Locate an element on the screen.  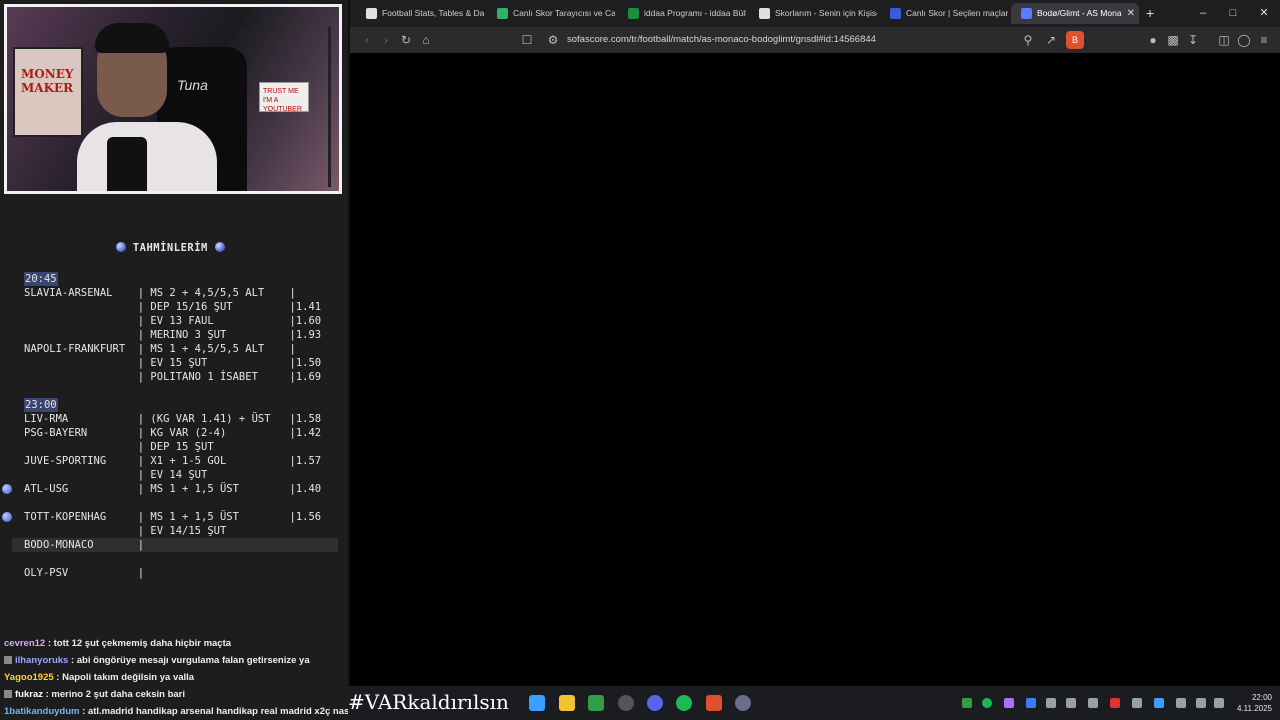
prediction-line: LIV-RMA | (KG VAR 1.41) + ÜST |1.58 is located at coordinates (173, 419).